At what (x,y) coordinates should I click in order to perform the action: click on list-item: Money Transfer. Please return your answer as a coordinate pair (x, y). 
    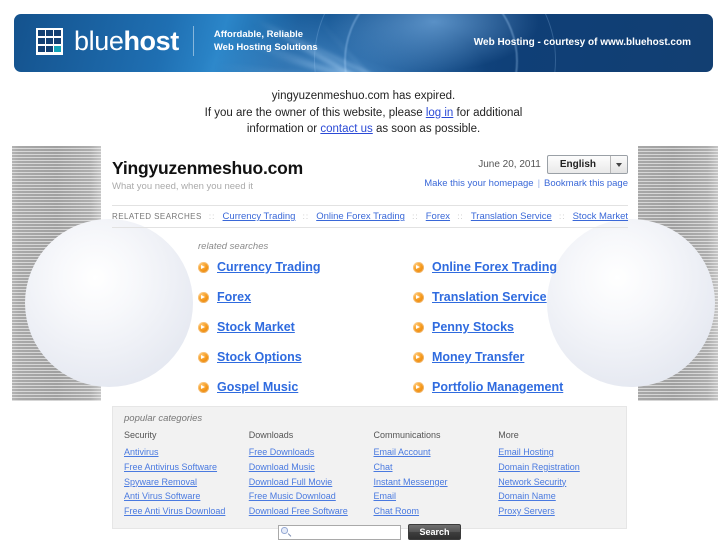
    Looking at the image, I should click on (520, 357).